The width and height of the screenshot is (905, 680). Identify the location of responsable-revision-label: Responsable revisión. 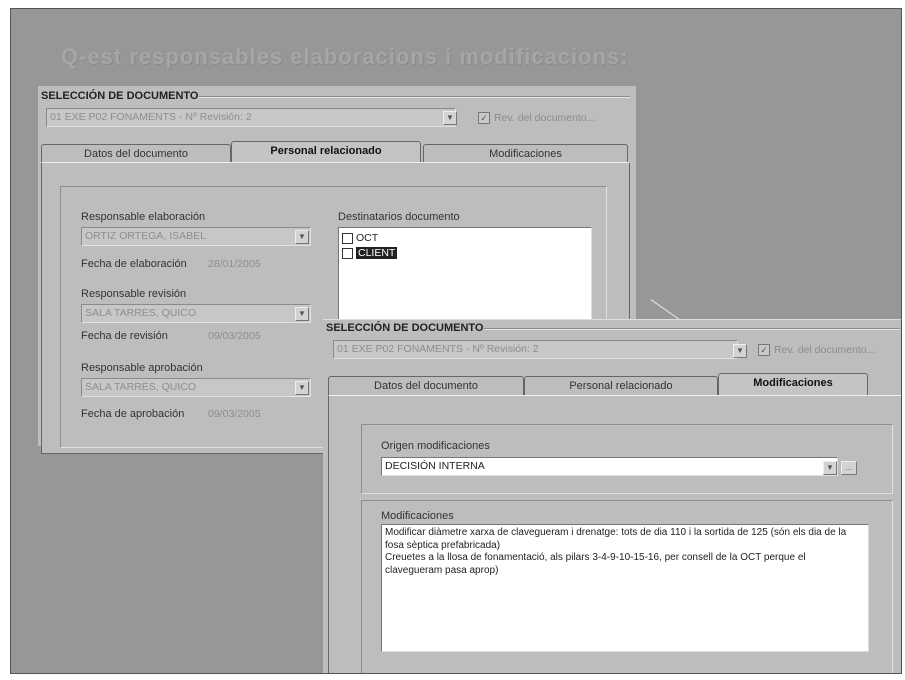
(134, 294).